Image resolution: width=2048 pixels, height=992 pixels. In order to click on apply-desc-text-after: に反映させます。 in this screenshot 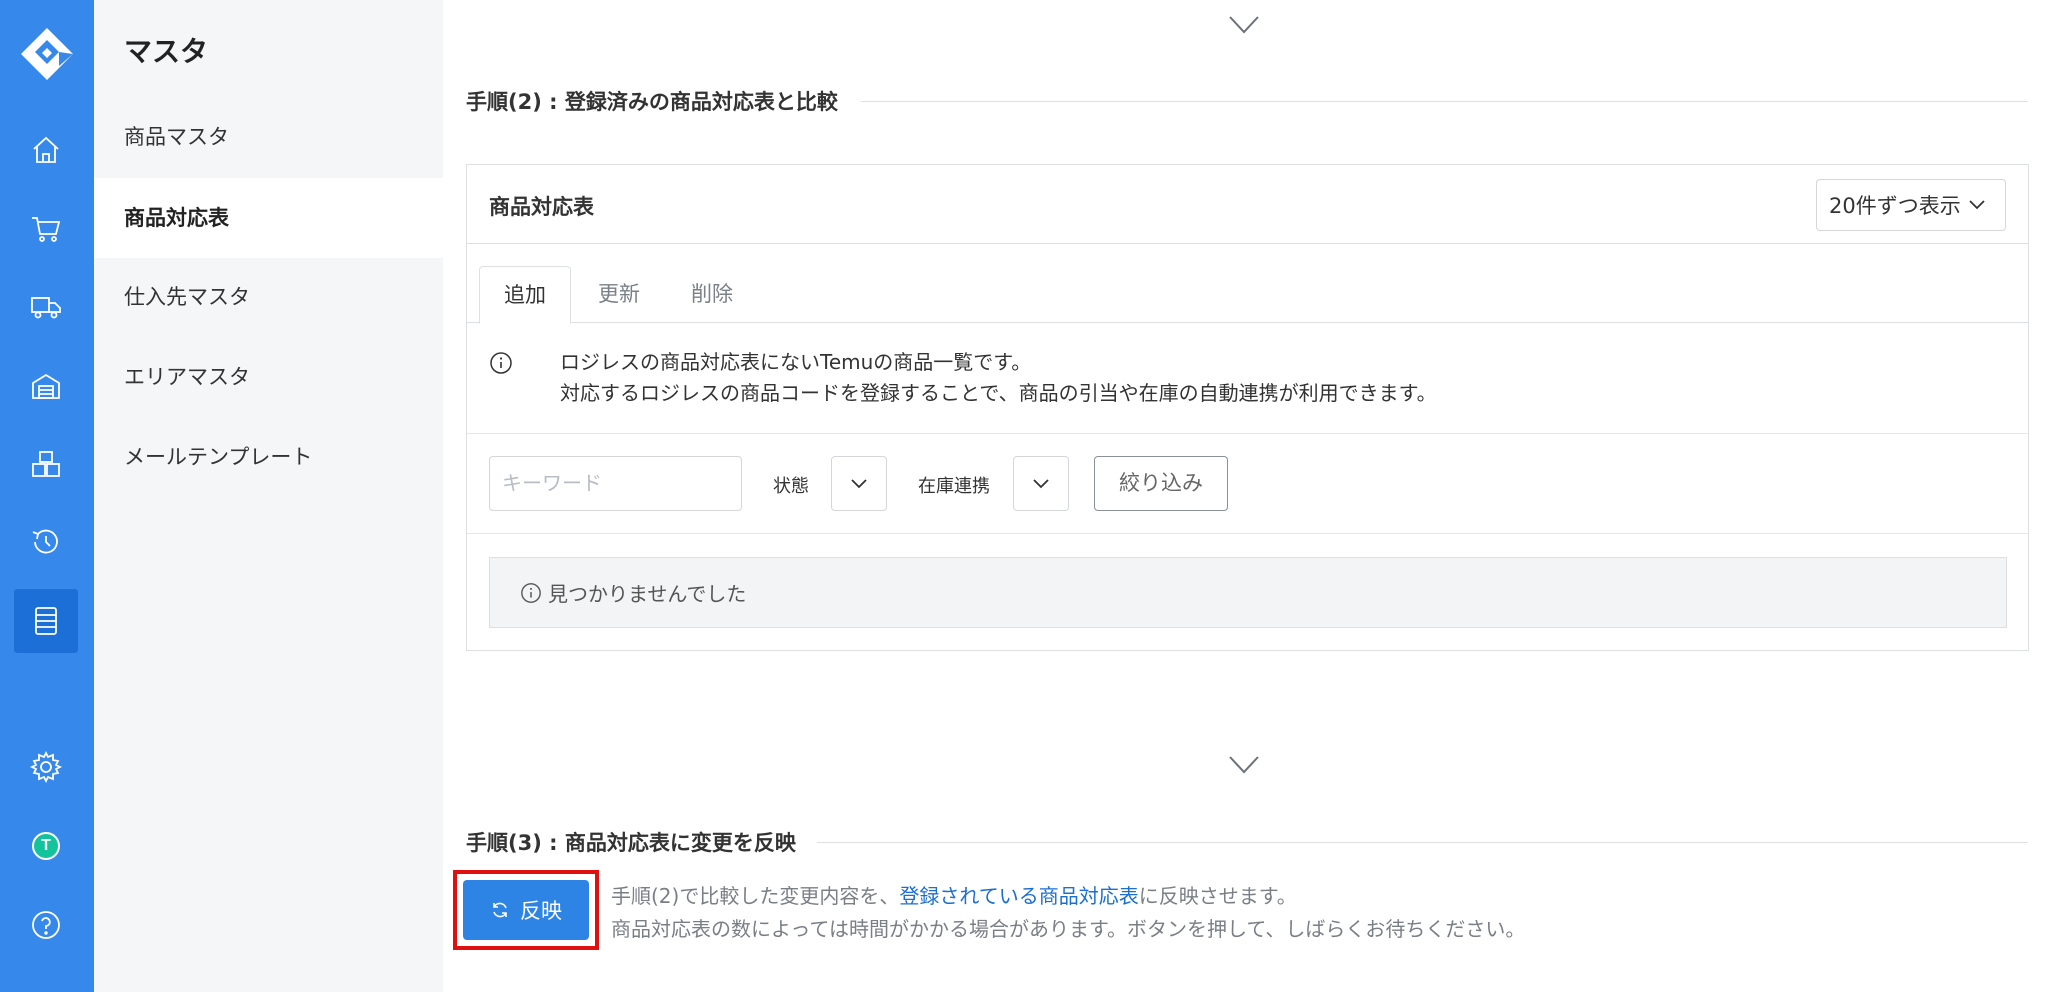, I will do `click(1217, 896)`.